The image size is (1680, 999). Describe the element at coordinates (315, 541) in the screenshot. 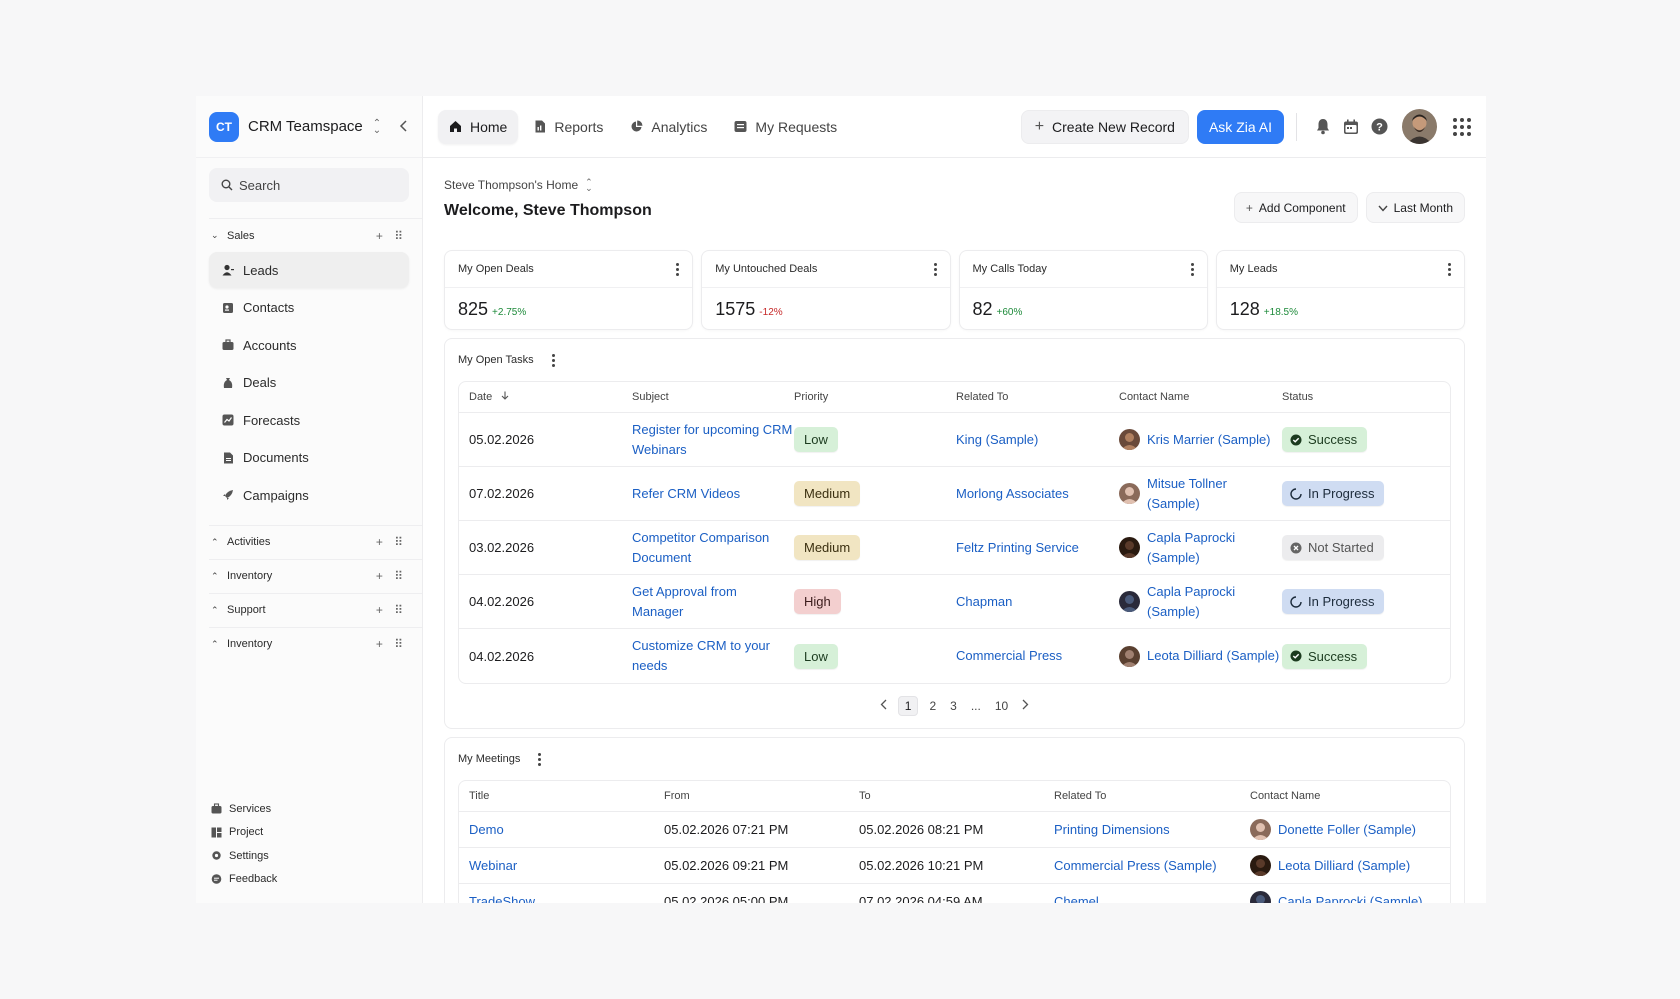

I see `sidebar-group-activities: ⌃ Activities + ⠿` at that location.